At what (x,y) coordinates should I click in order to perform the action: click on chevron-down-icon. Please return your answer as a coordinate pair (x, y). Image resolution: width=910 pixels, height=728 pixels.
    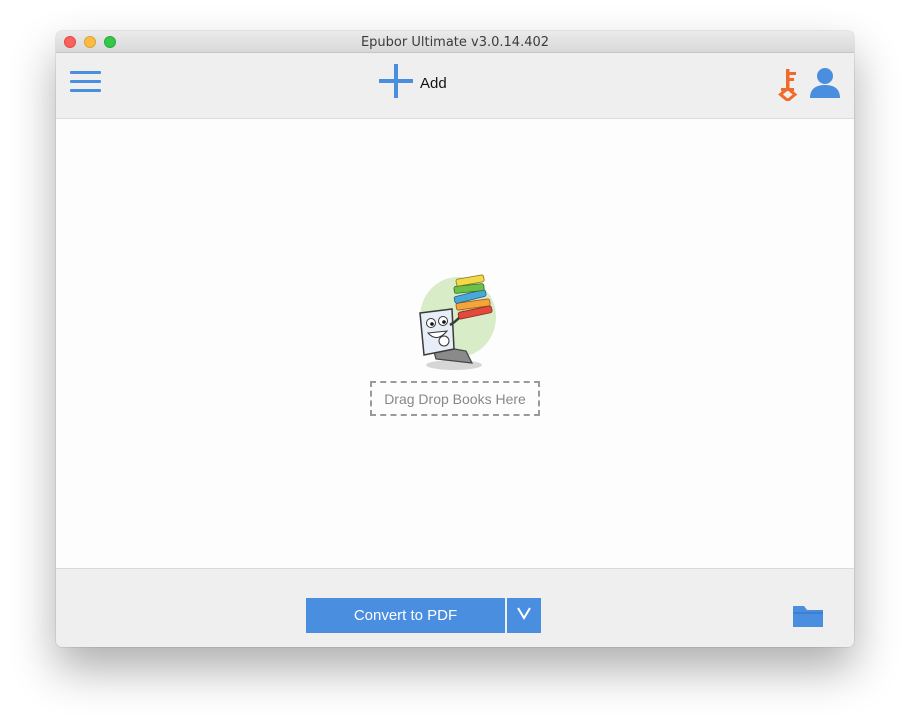
    Looking at the image, I should click on (524, 615).